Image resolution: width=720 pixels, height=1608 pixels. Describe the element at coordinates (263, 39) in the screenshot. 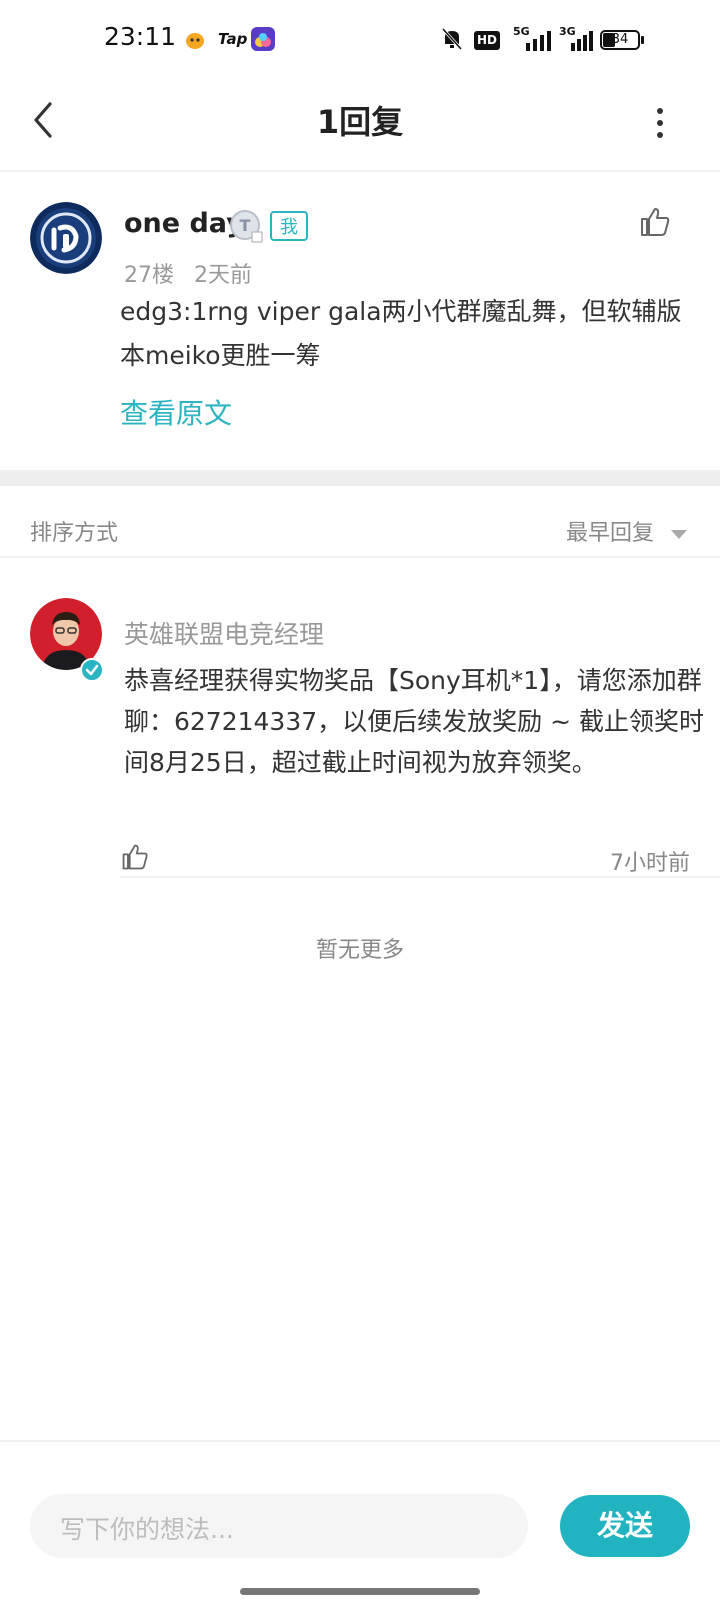

I see `game-app-icon` at that location.